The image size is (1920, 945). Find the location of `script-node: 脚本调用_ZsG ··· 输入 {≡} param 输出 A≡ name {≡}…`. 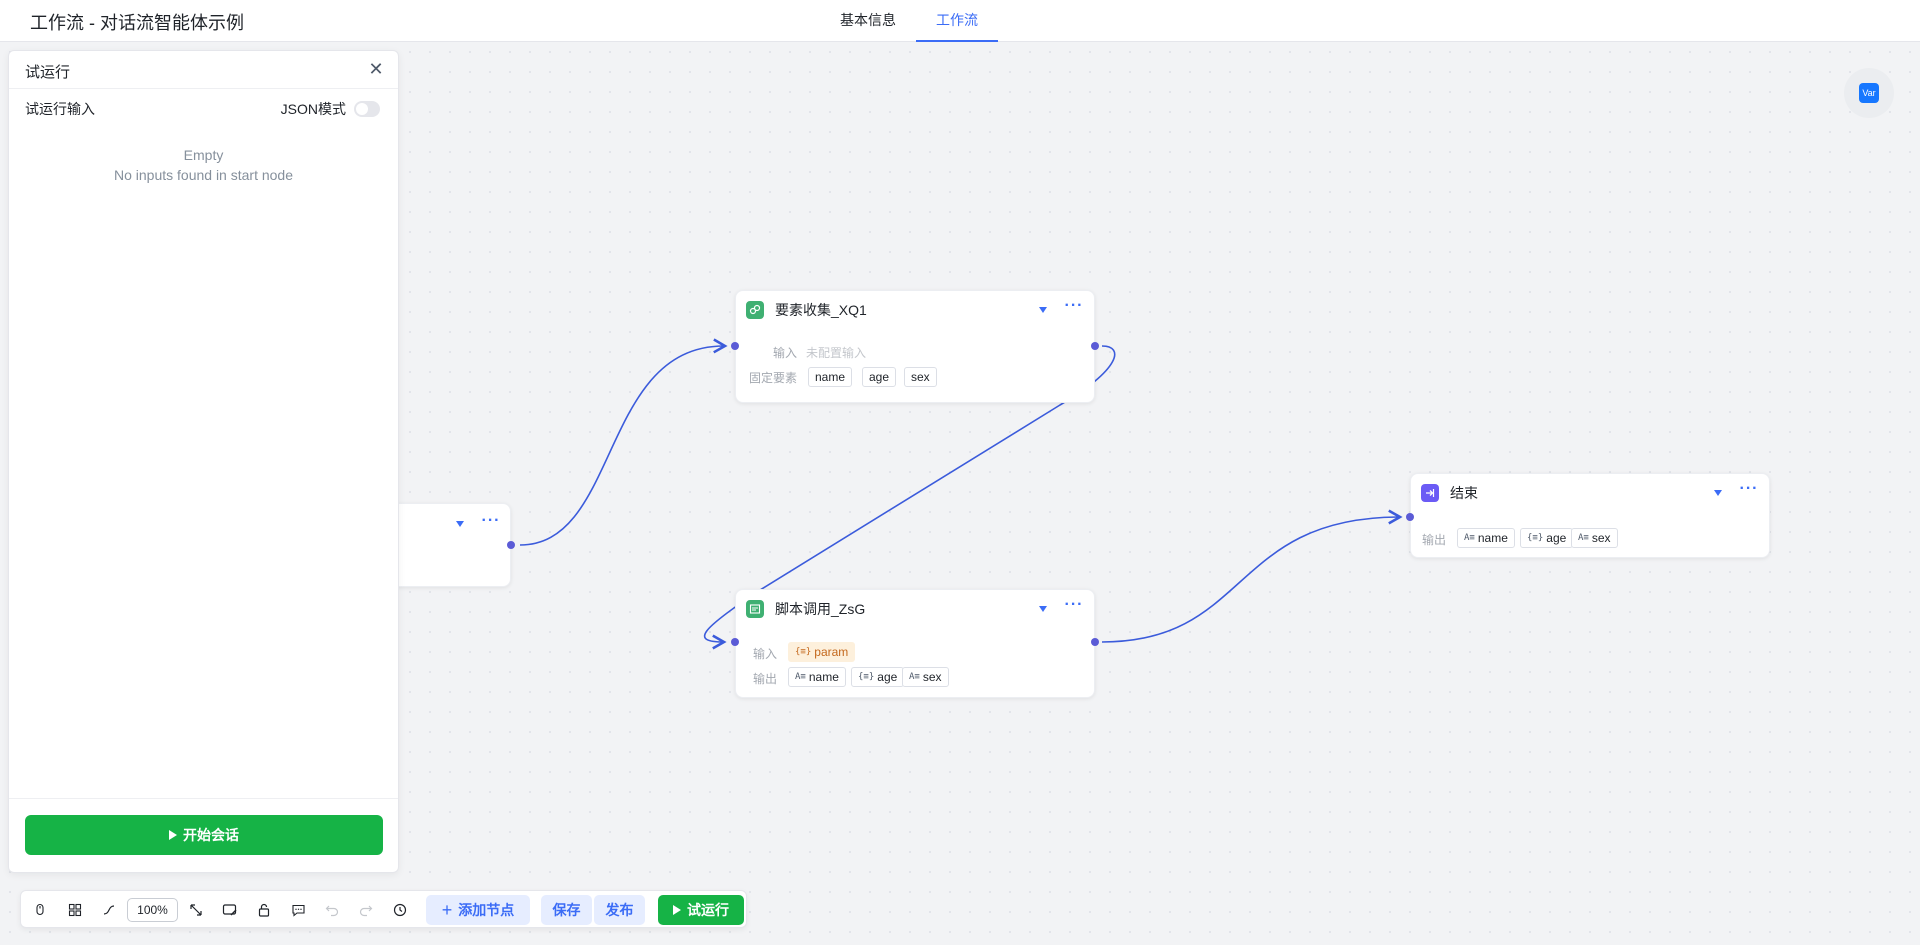

script-node: 脚本调用_ZsG ··· 输入 {≡} param 输出 A≡ name {≡}… is located at coordinates (915, 643).